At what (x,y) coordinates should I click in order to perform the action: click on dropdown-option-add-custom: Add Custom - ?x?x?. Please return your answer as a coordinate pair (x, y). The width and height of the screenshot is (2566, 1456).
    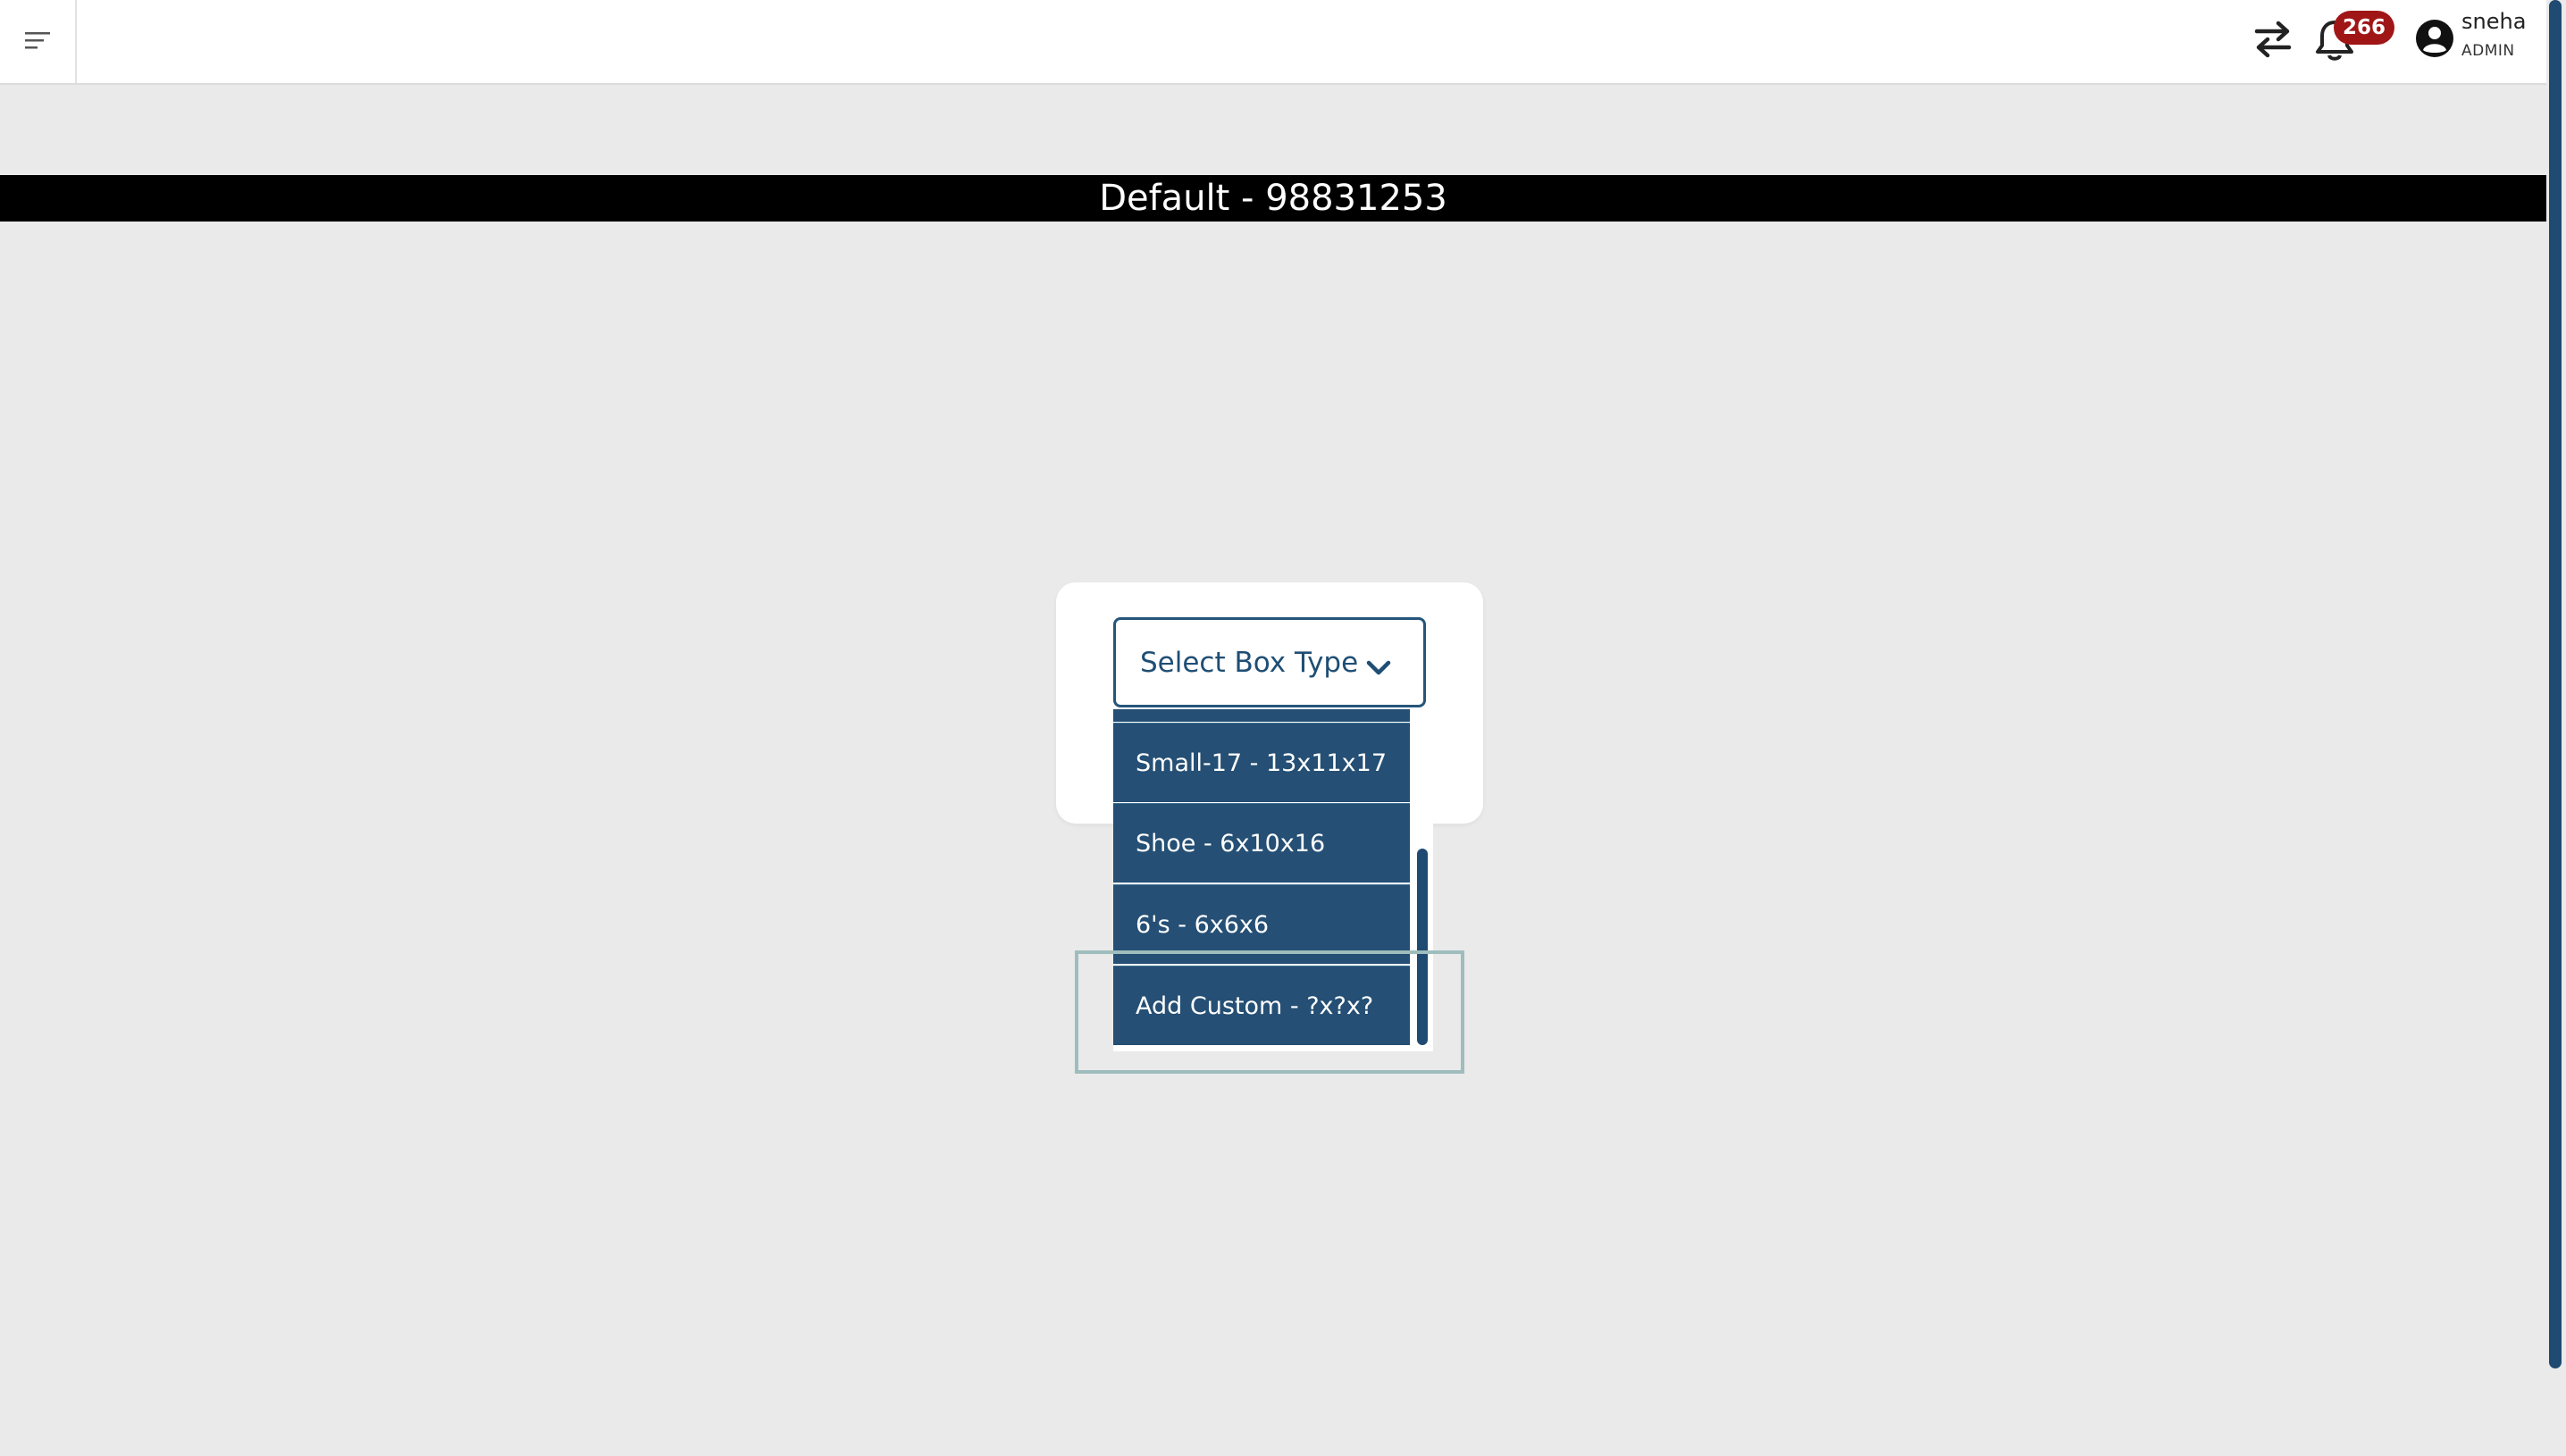
    Looking at the image, I should click on (1261, 1006).